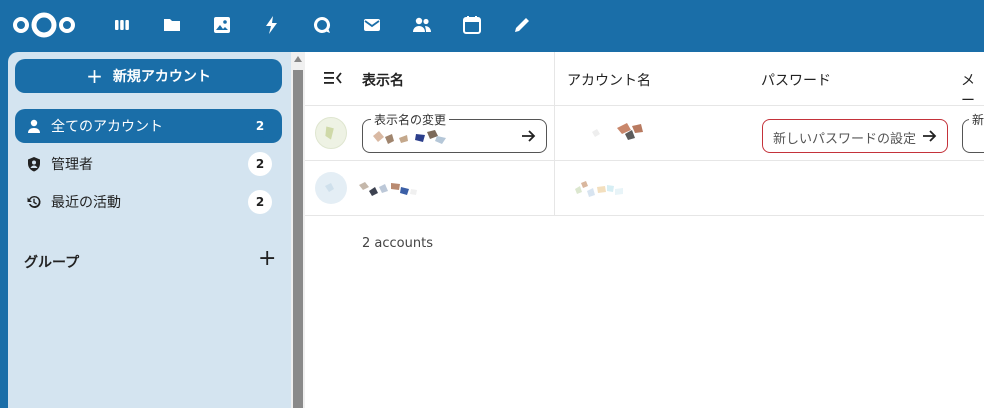 This screenshot has height=408, width=984. I want to click on scroll-up-icon, so click(298, 59).